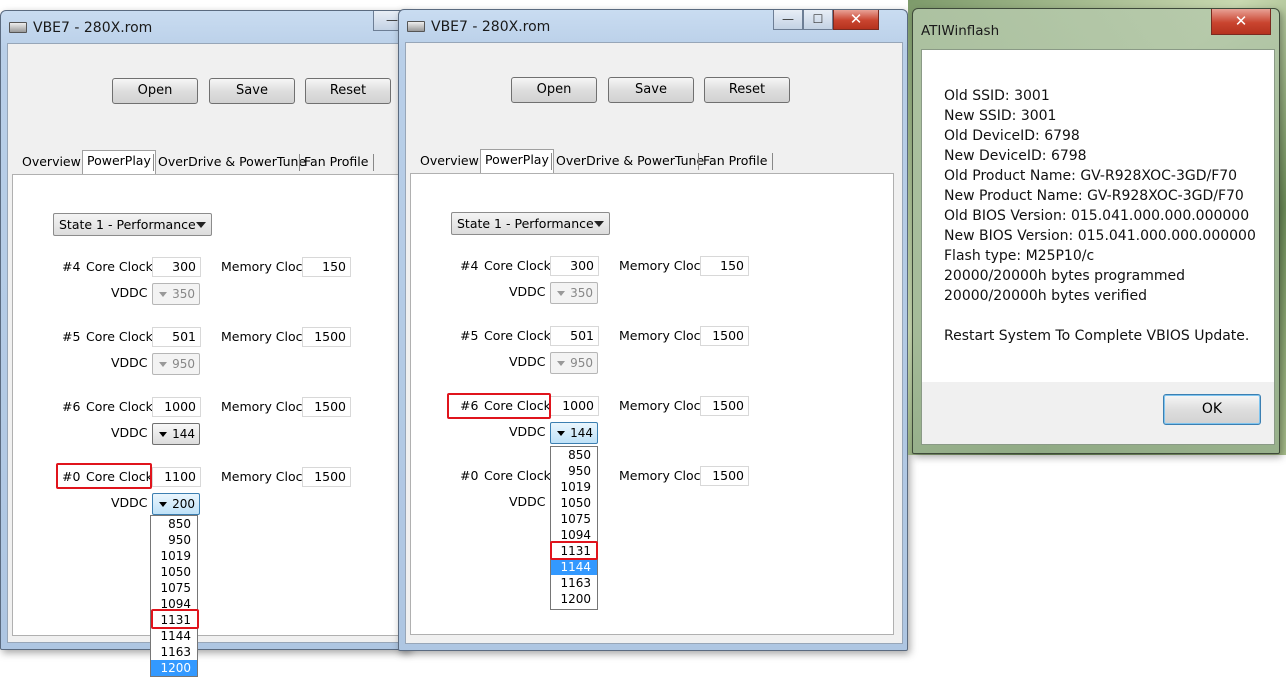 This screenshot has height=677, width=1286. What do you see at coordinates (1045, 296) in the screenshot?
I see `flash-info-line: 20000/20000h bytes verified` at bounding box center [1045, 296].